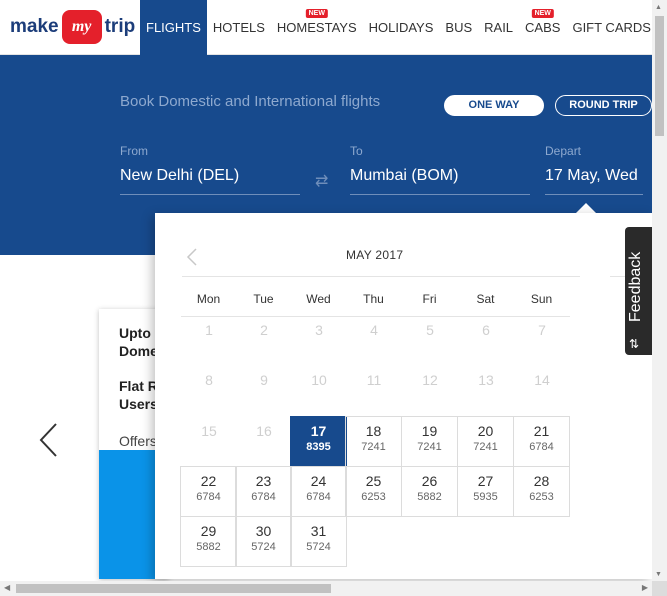  I want to click on to-field: Mumbai (BOM), so click(440, 181).